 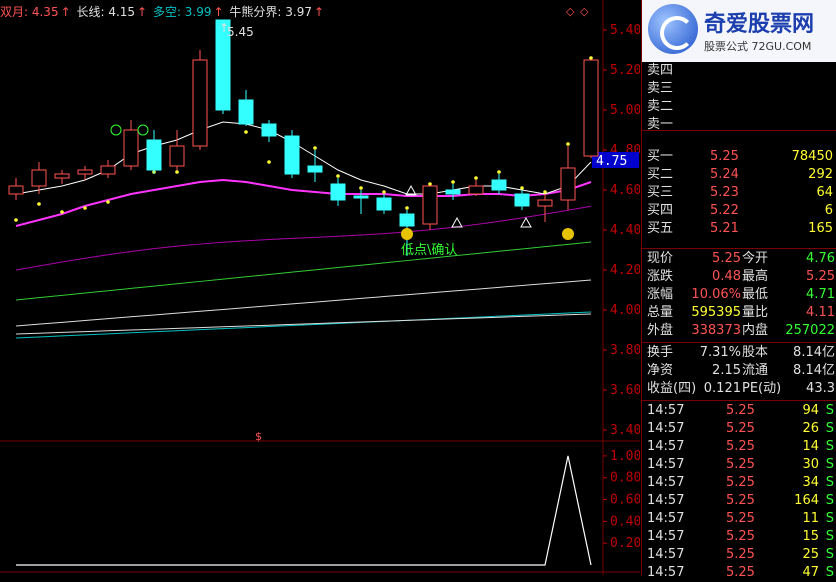 What do you see at coordinates (182, 12) in the screenshot?
I see `legend-bull-bear: 多空: 3.99` at bounding box center [182, 12].